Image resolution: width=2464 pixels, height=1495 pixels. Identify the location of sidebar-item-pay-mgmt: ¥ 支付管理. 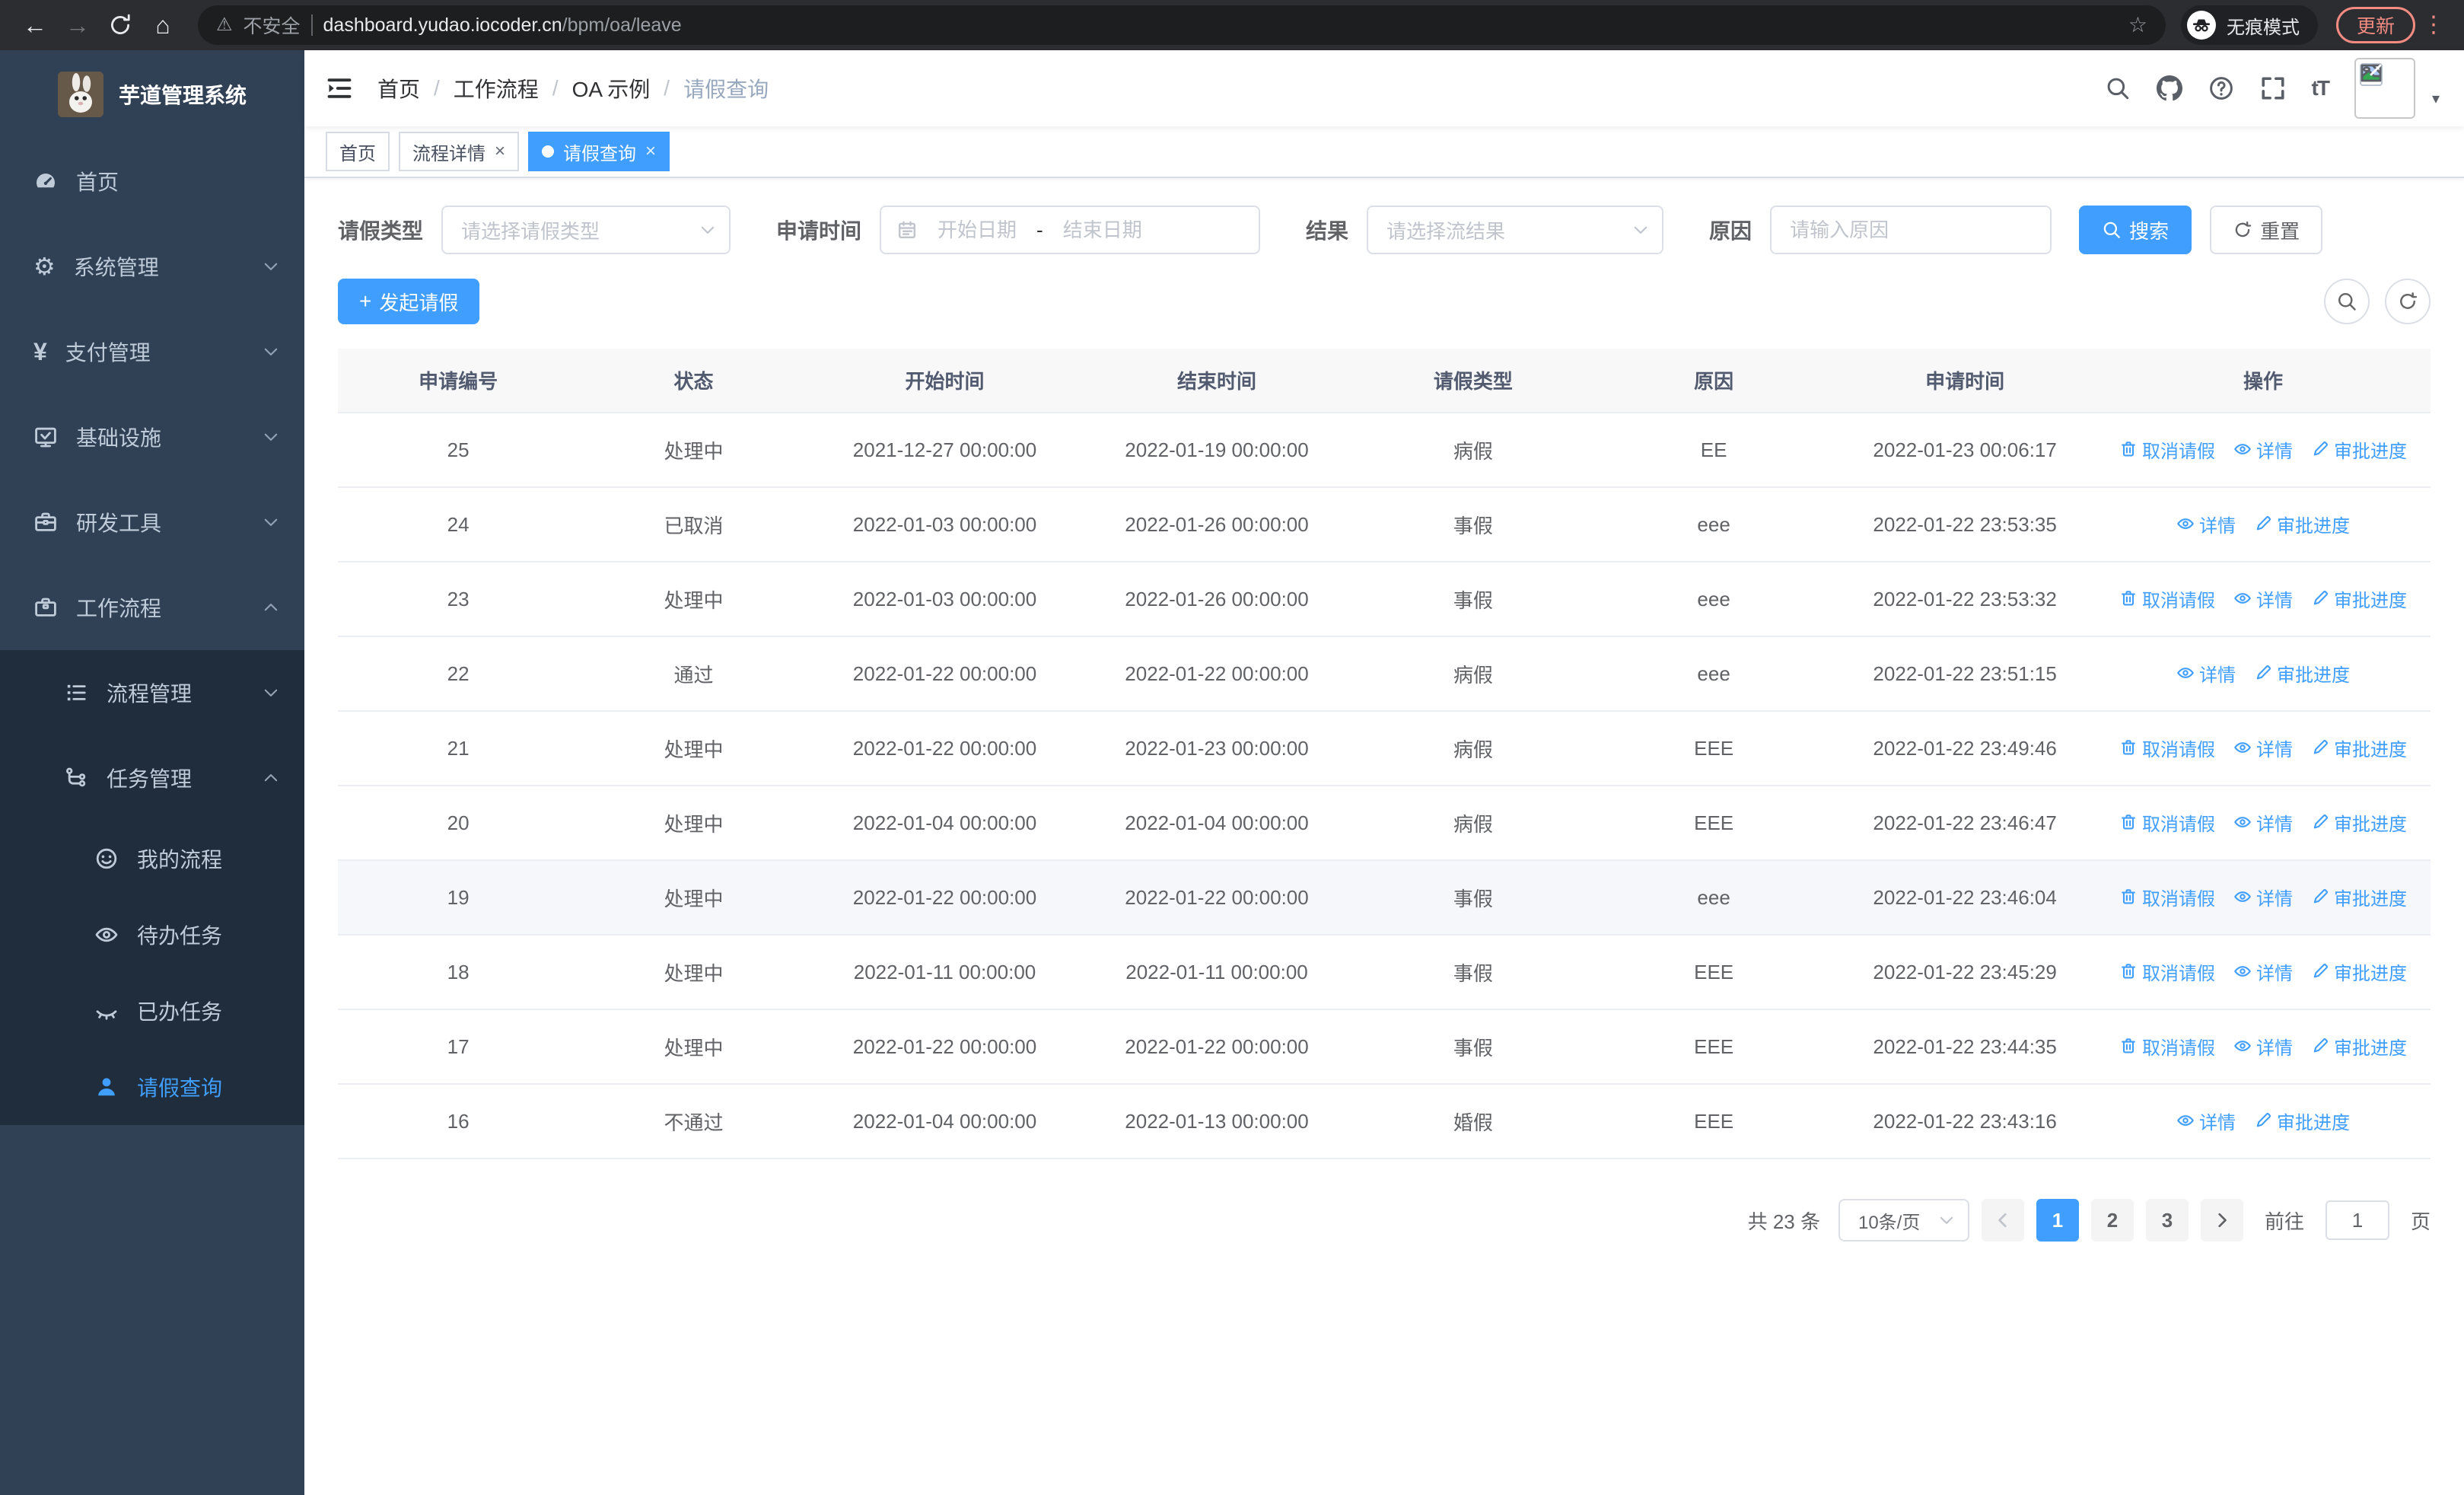
(152, 351).